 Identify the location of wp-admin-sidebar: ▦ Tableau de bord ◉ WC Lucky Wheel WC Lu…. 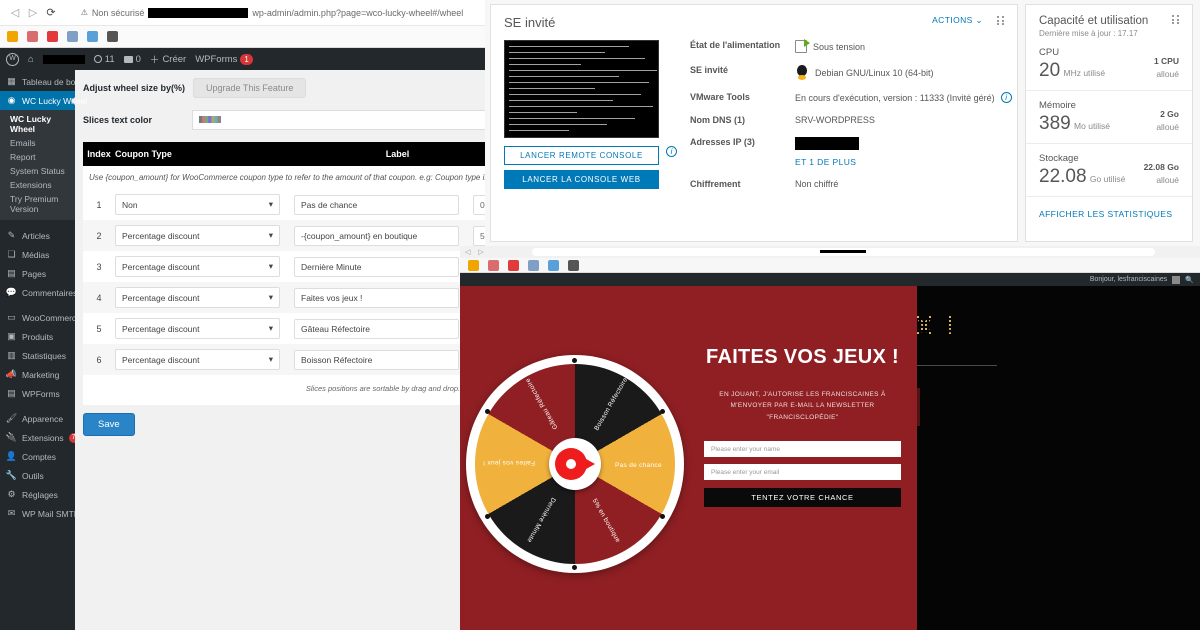
(43, 350).